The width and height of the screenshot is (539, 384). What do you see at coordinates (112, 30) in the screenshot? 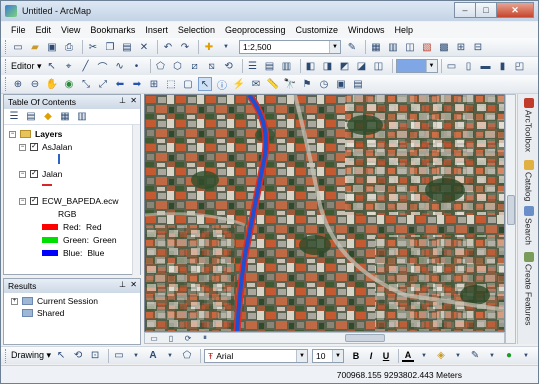
I see `menu-bookmarks: Bookmarks` at bounding box center [112, 30].